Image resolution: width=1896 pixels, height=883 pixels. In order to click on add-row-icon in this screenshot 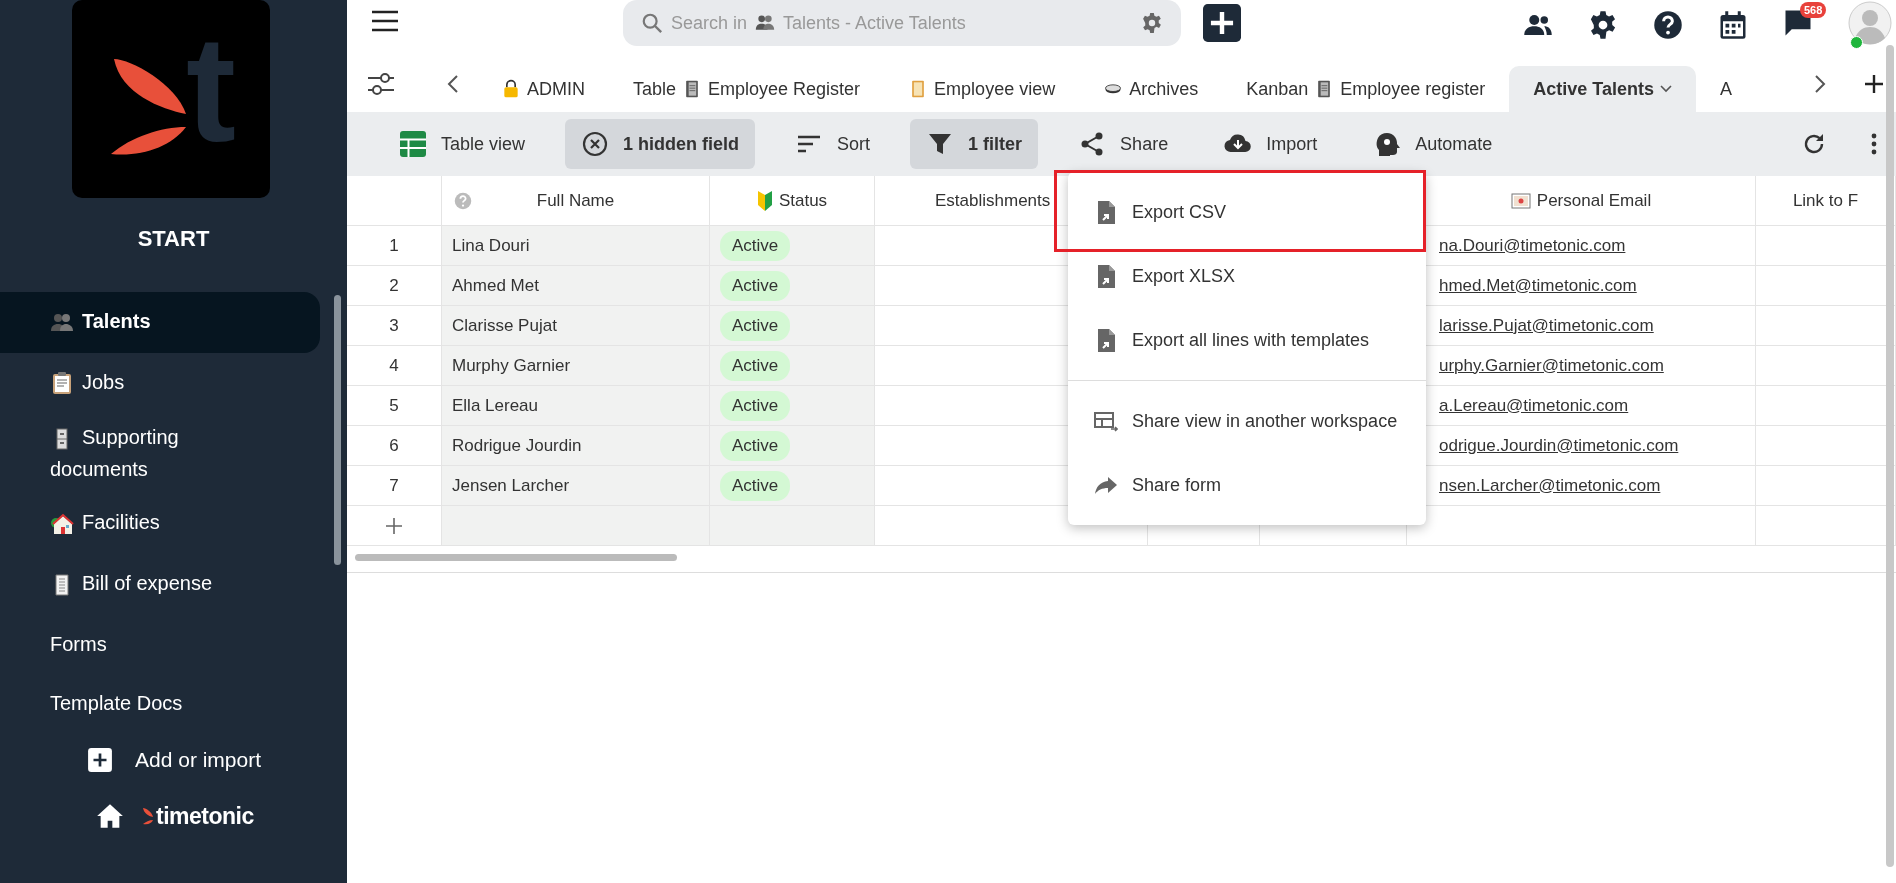, I will do `click(394, 525)`.